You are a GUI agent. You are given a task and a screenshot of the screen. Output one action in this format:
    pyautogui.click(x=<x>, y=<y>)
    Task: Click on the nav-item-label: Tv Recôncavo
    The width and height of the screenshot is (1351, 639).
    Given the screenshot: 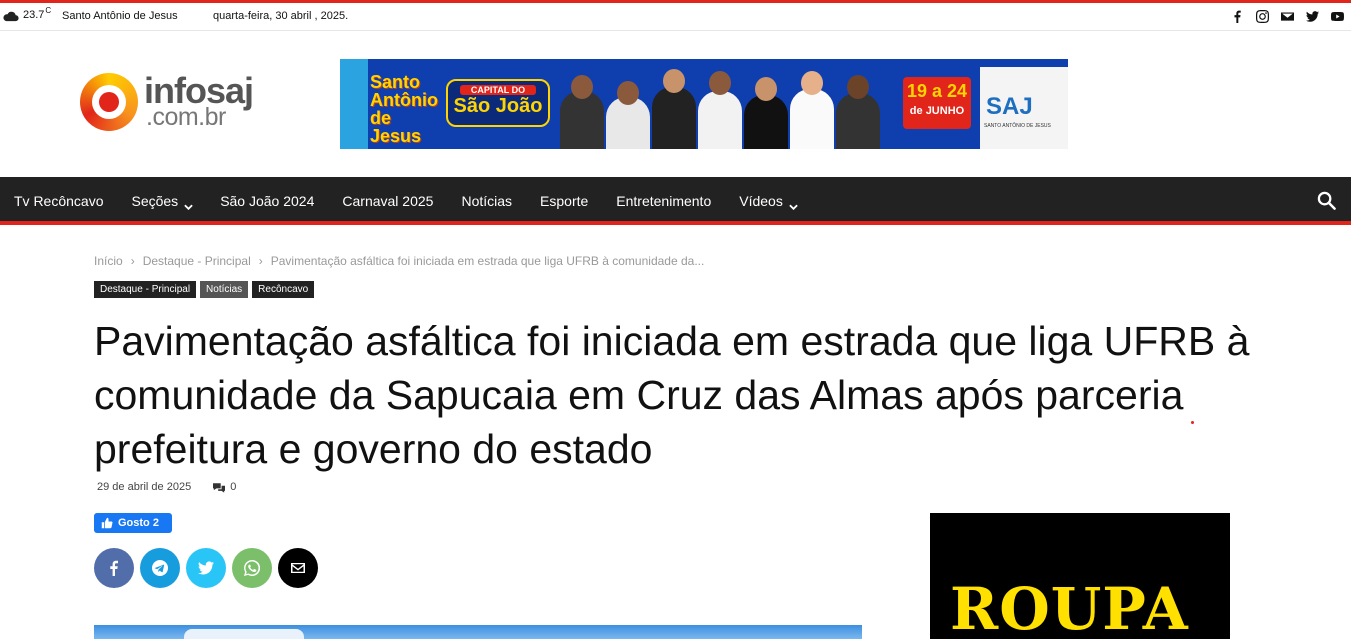 What is the action you would take?
    pyautogui.click(x=59, y=201)
    